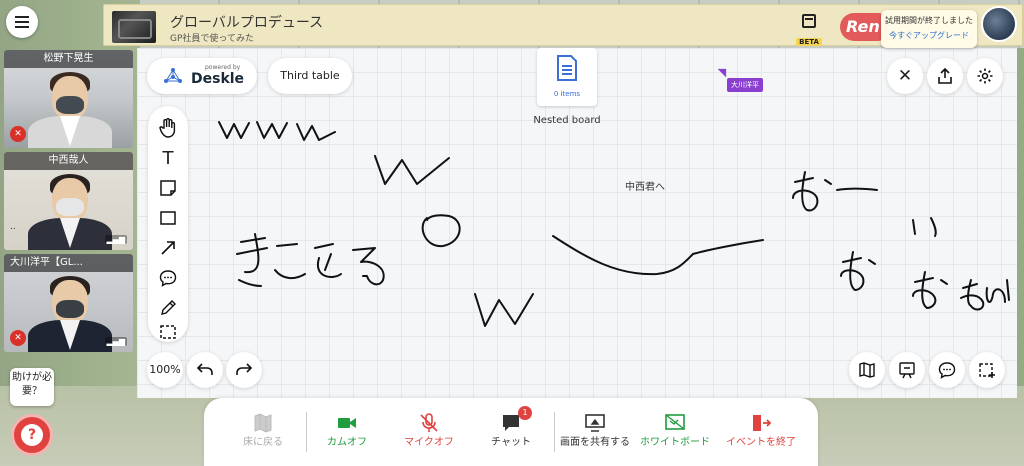  Describe the element at coordinates (134, 27) in the screenshot. I see `space-thumbnail` at that location.